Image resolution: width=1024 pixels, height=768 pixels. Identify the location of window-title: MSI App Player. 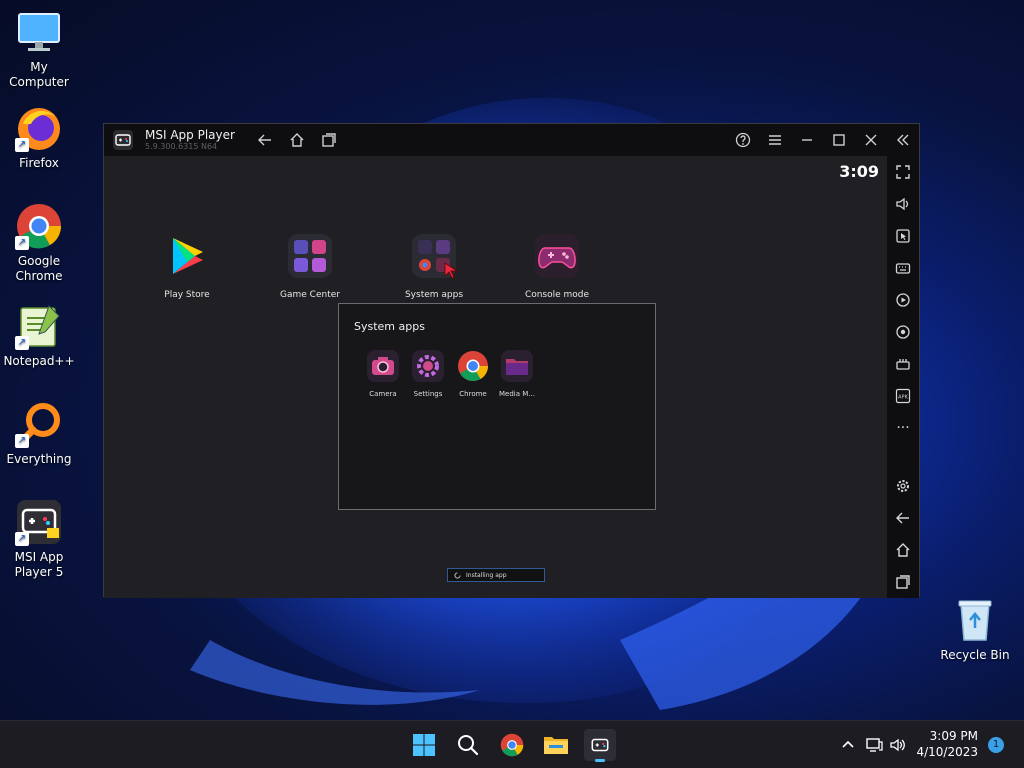
(190, 135).